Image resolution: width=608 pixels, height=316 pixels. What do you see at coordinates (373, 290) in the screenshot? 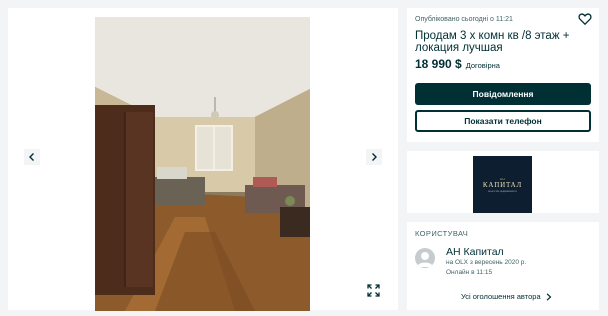
I see `fullscreen-icon` at bounding box center [373, 290].